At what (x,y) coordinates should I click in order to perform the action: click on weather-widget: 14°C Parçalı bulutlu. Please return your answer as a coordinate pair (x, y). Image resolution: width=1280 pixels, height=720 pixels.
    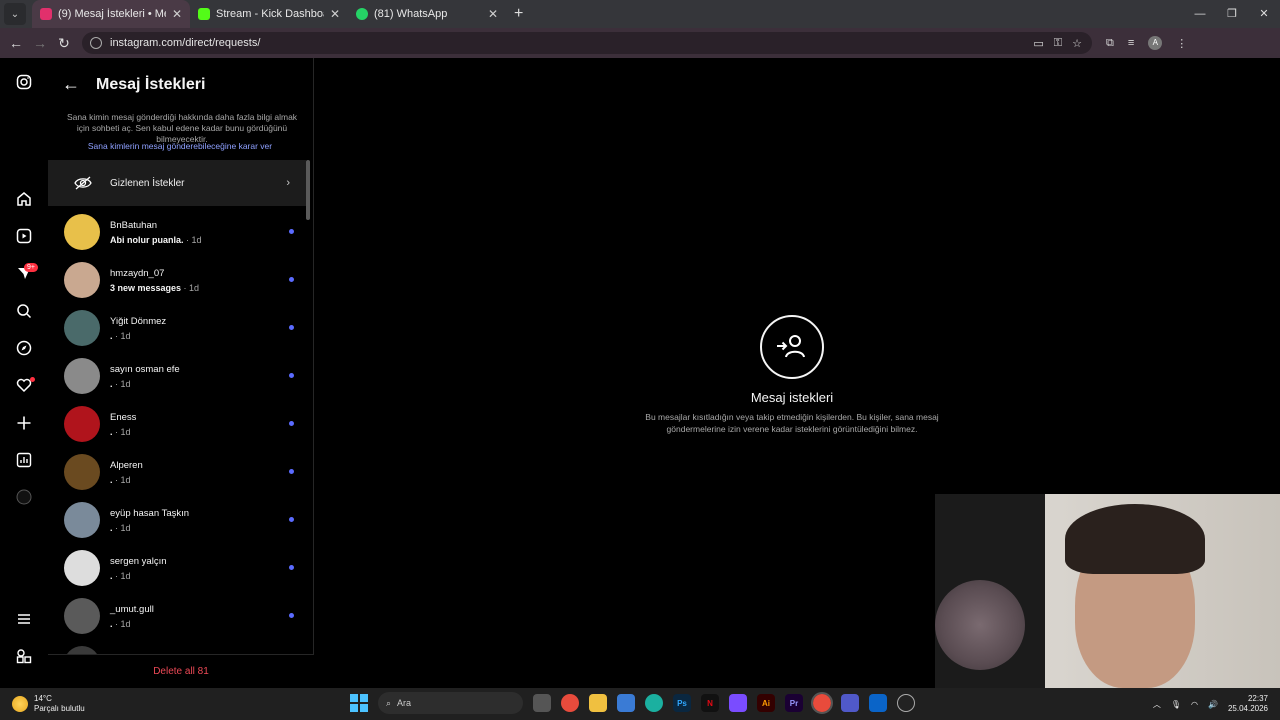
    Looking at the image, I should click on (42, 704).